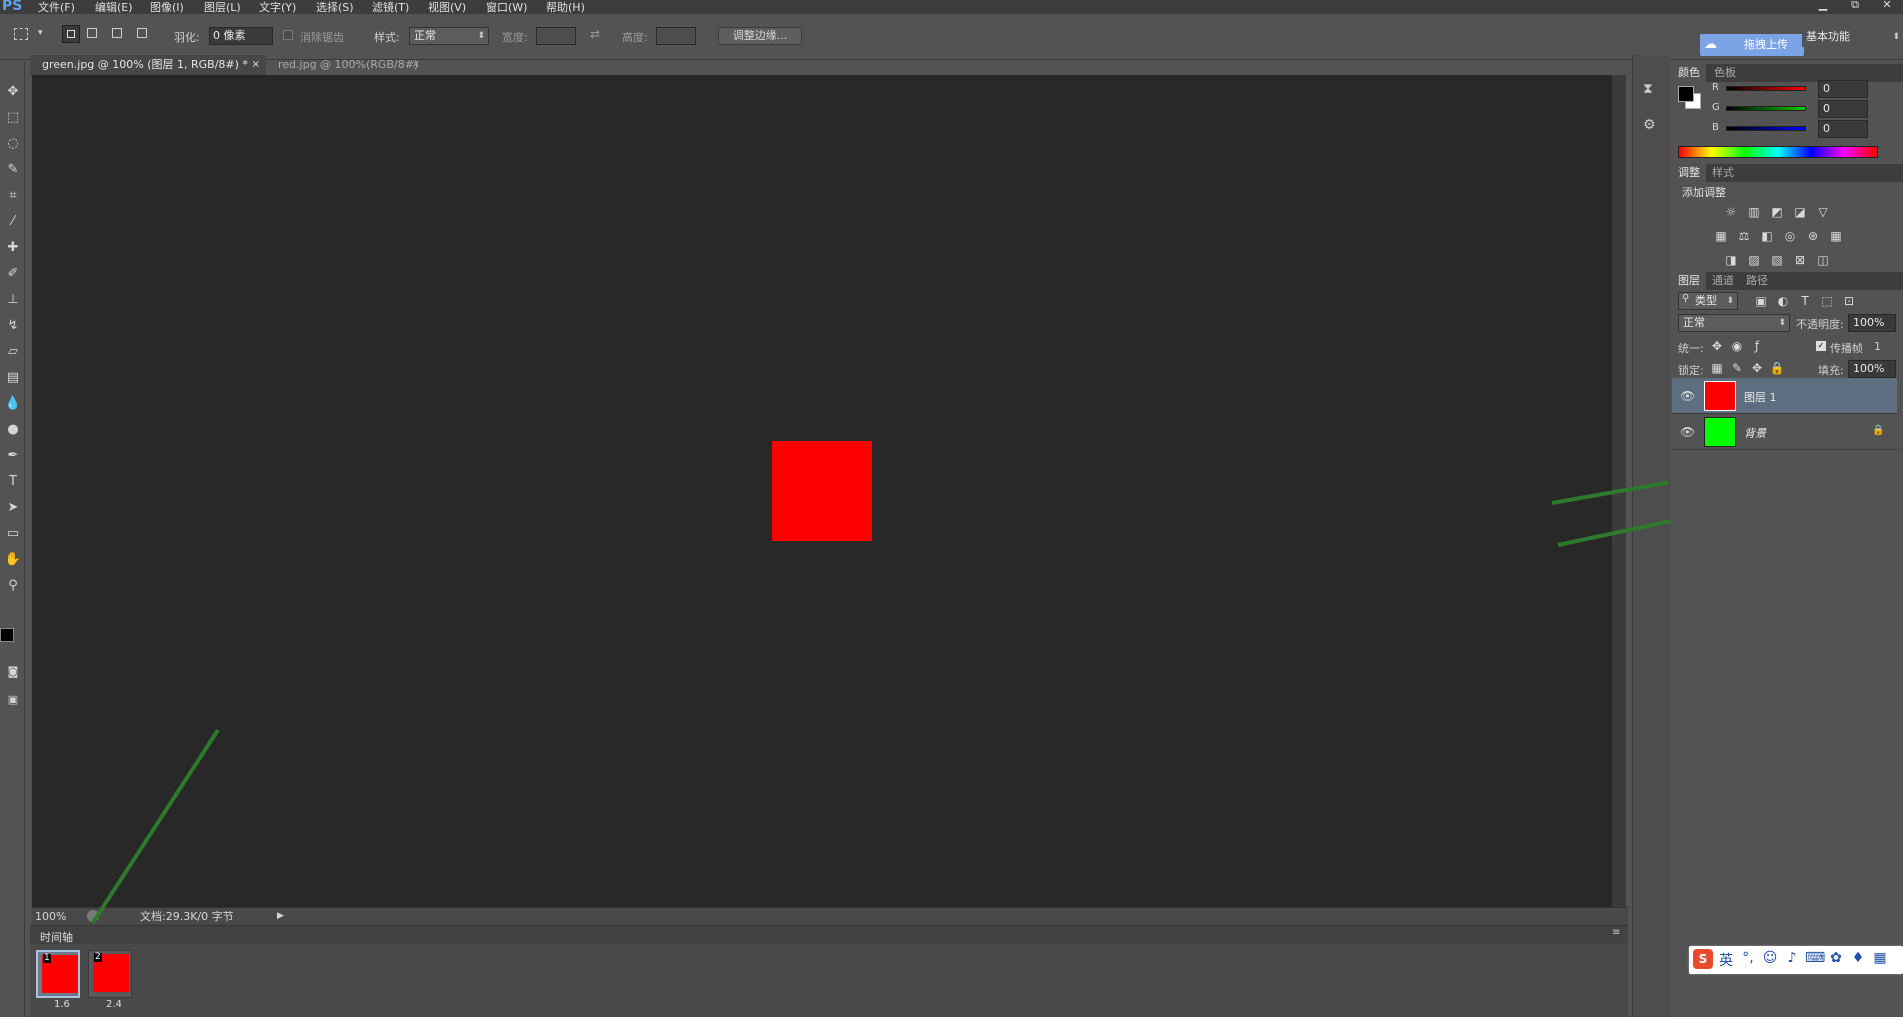 The image size is (1903, 1017). I want to click on lock-position-icon: ✥, so click(1757, 368).